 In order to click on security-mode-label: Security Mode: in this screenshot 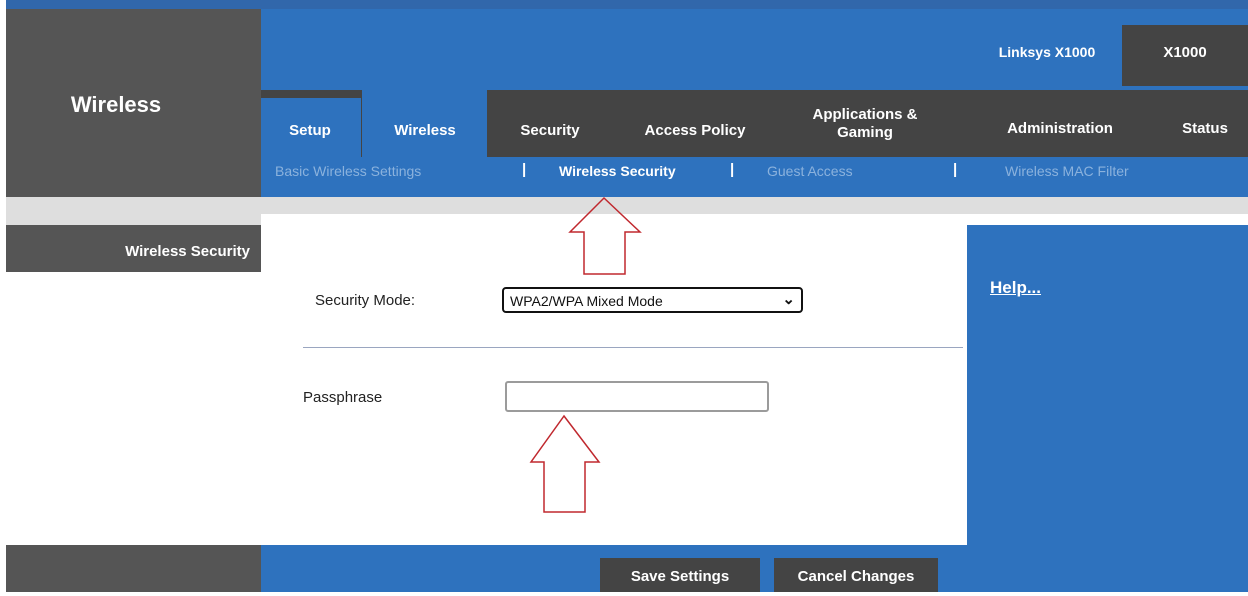, I will do `click(365, 300)`.